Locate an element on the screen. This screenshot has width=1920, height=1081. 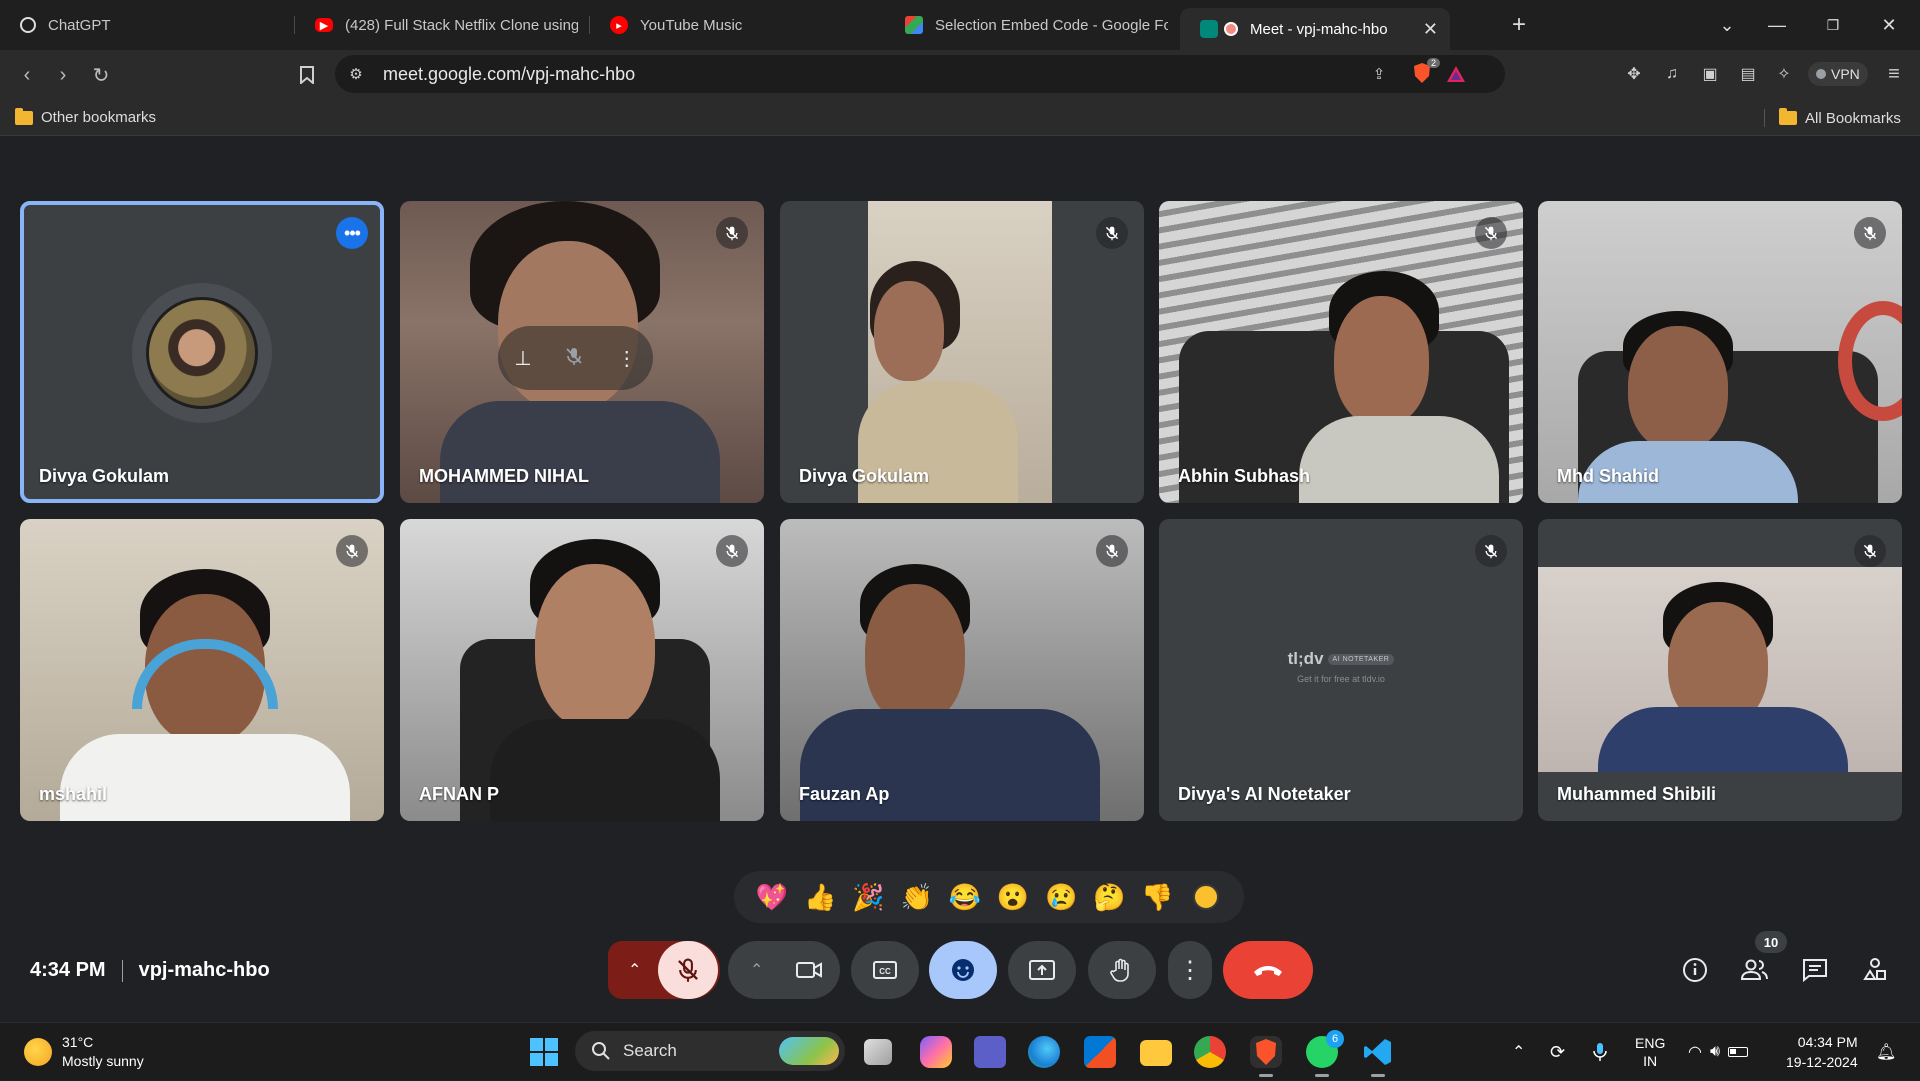
task-view-icon is located at coordinates (878, 1052).